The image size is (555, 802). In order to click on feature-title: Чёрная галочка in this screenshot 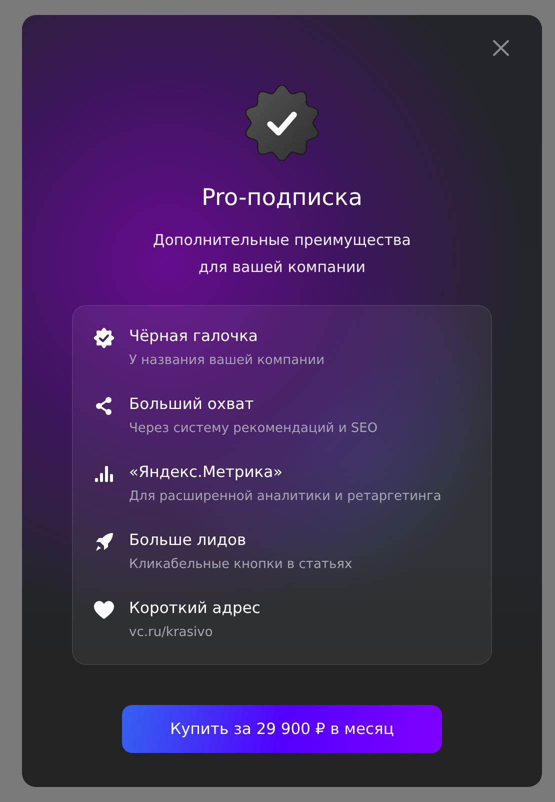, I will do `click(194, 336)`.